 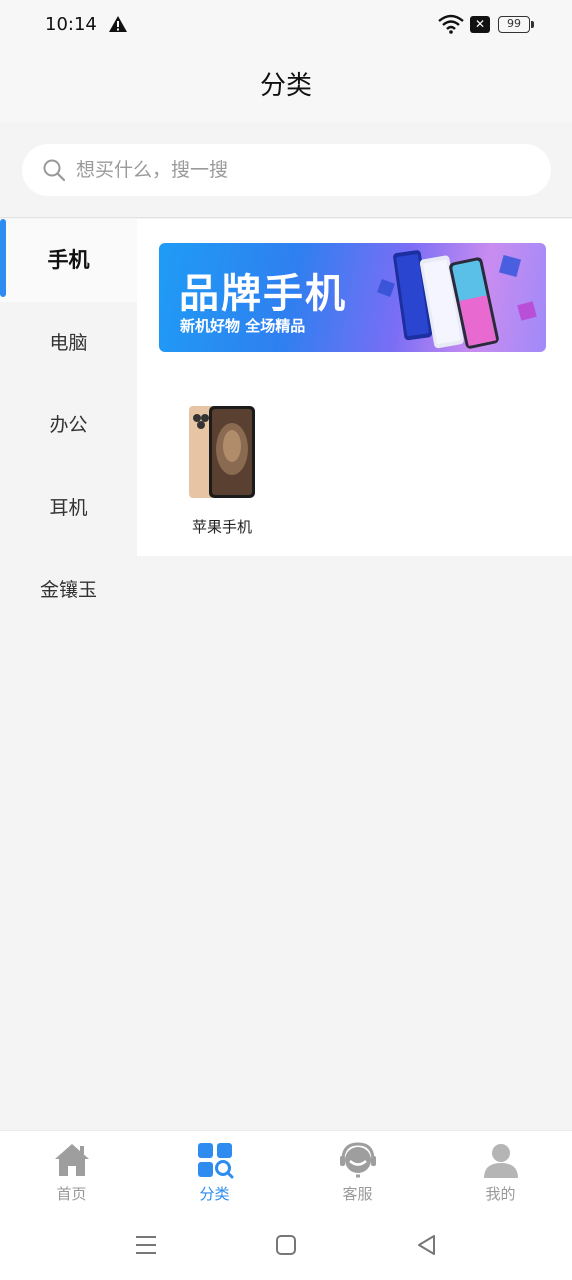 What do you see at coordinates (263, 294) in the screenshot?
I see `banner-title: 品牌手机` at bounding box center [263, 294].